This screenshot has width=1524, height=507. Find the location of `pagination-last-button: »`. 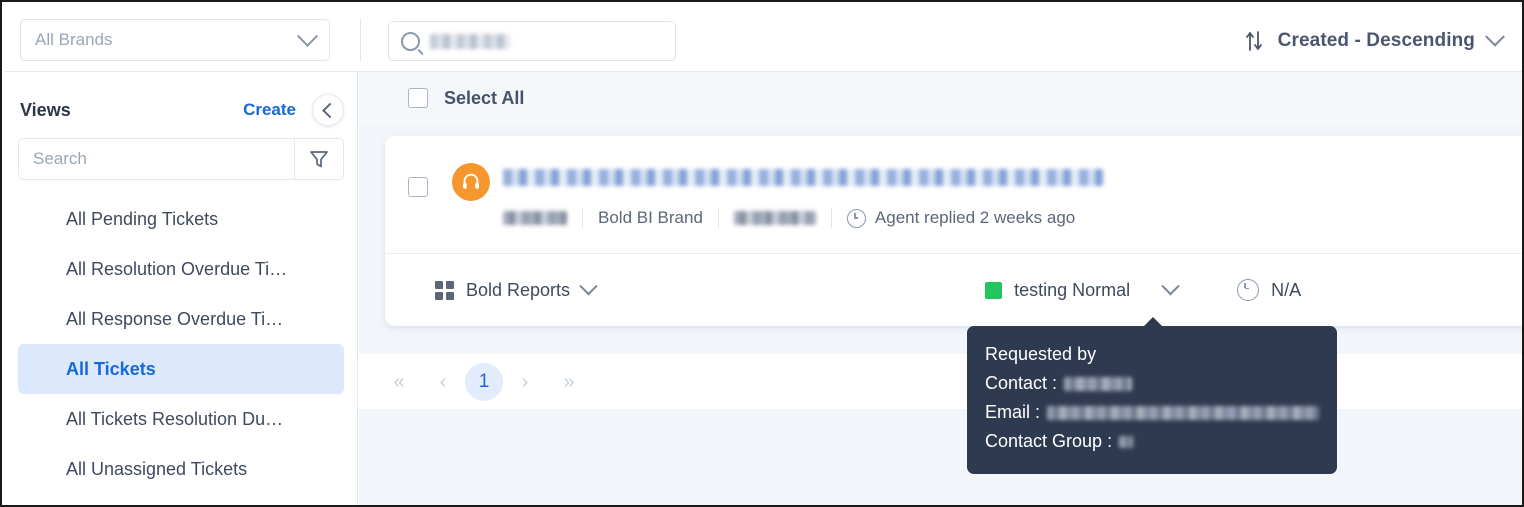

pagination-last-button: » is located at coordinates (569, 382).